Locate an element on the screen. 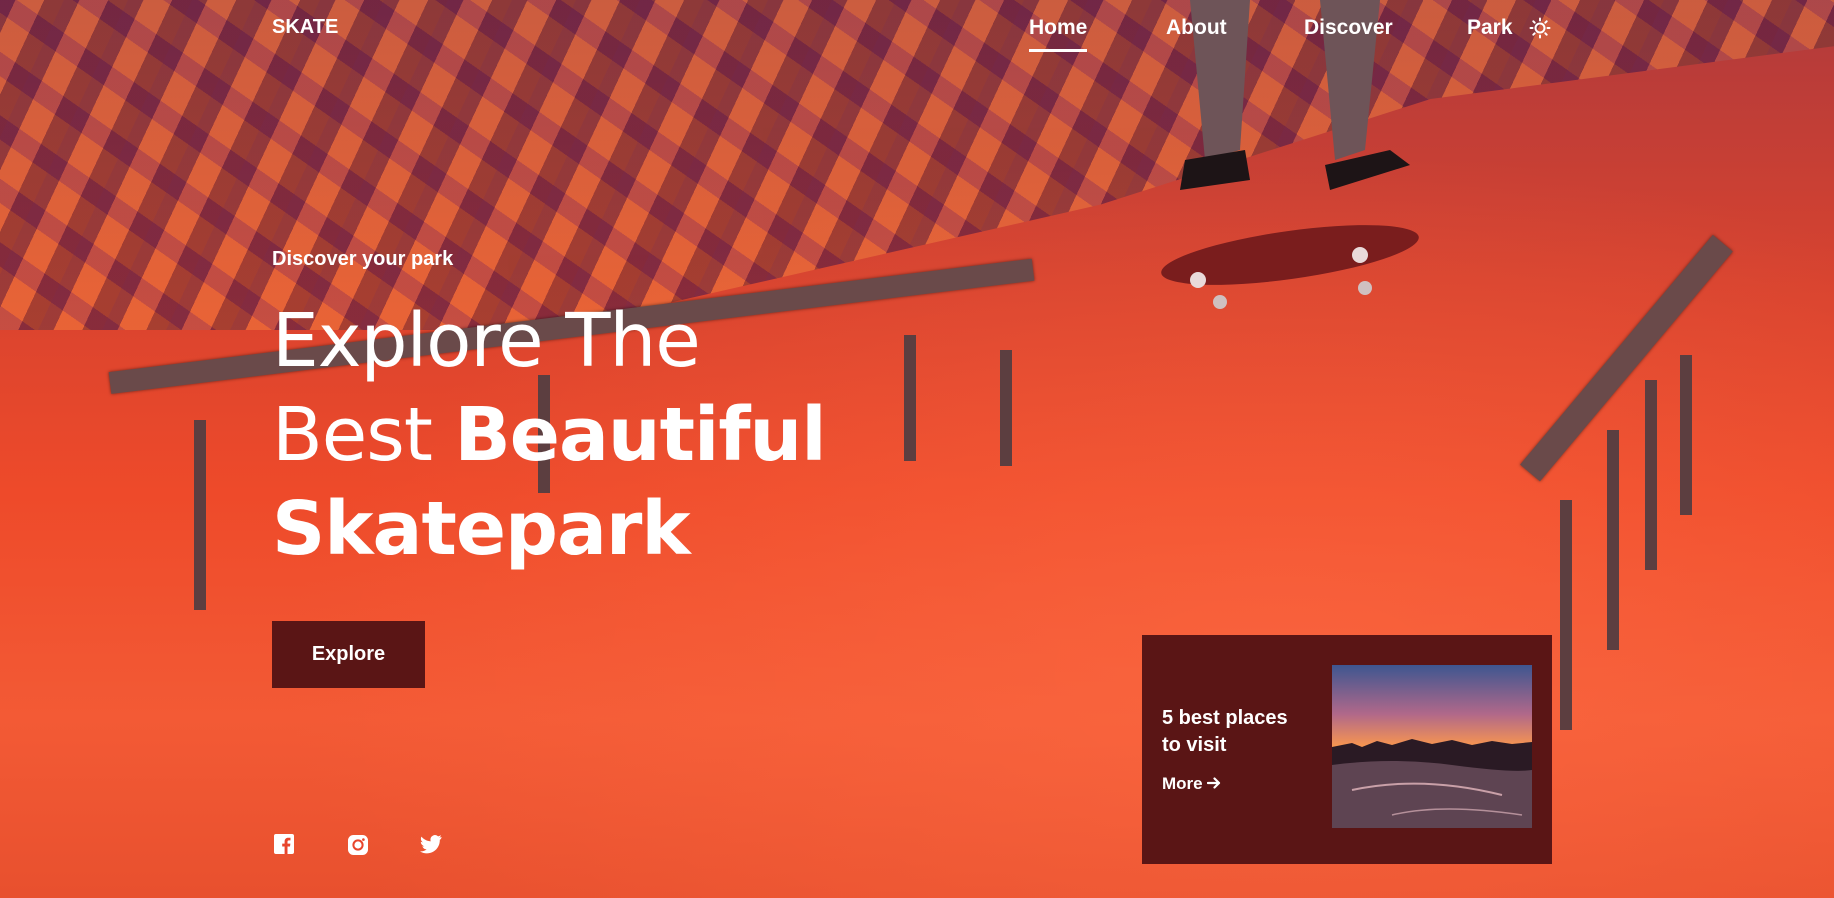 The width and height of the screenshot is (1834, 898). handrail-right is located at coordinates (1626, 358).